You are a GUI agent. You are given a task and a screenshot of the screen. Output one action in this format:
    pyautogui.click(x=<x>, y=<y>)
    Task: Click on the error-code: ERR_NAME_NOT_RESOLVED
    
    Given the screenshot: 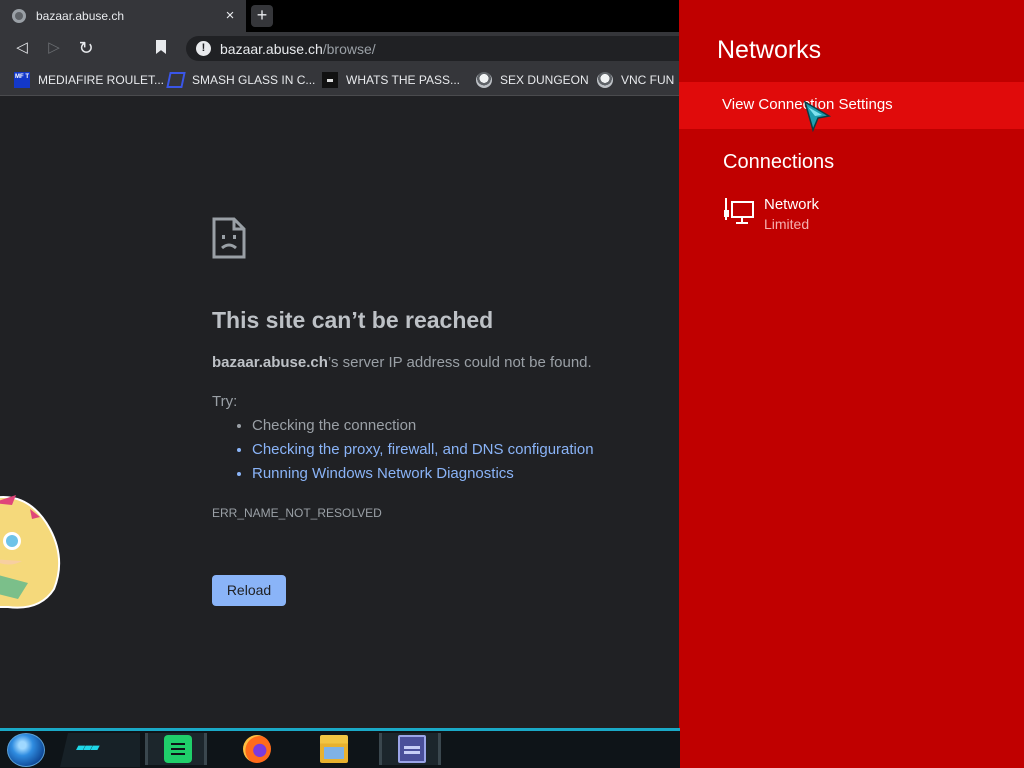 What is the action you would take?
    pyautogui.click(x=297, y=513)
    